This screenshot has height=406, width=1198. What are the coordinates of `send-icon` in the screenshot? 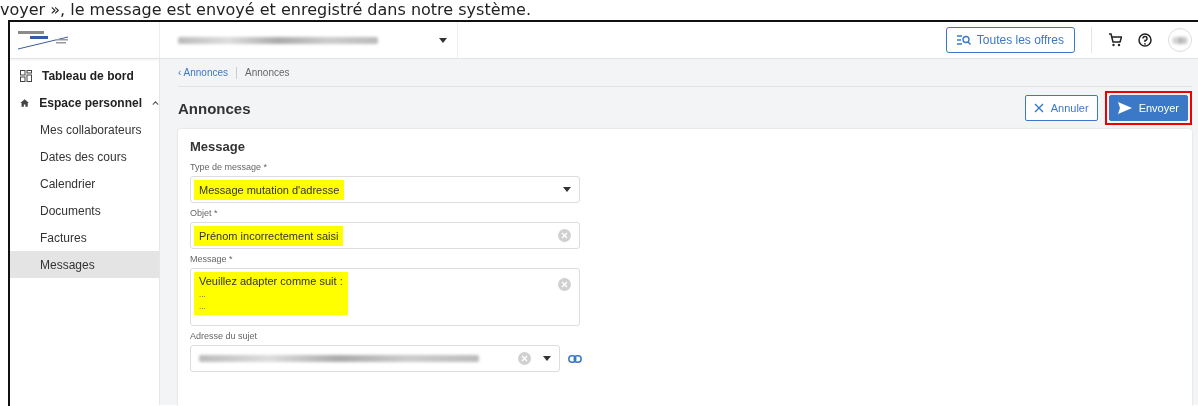 It's located at (1124, 108).